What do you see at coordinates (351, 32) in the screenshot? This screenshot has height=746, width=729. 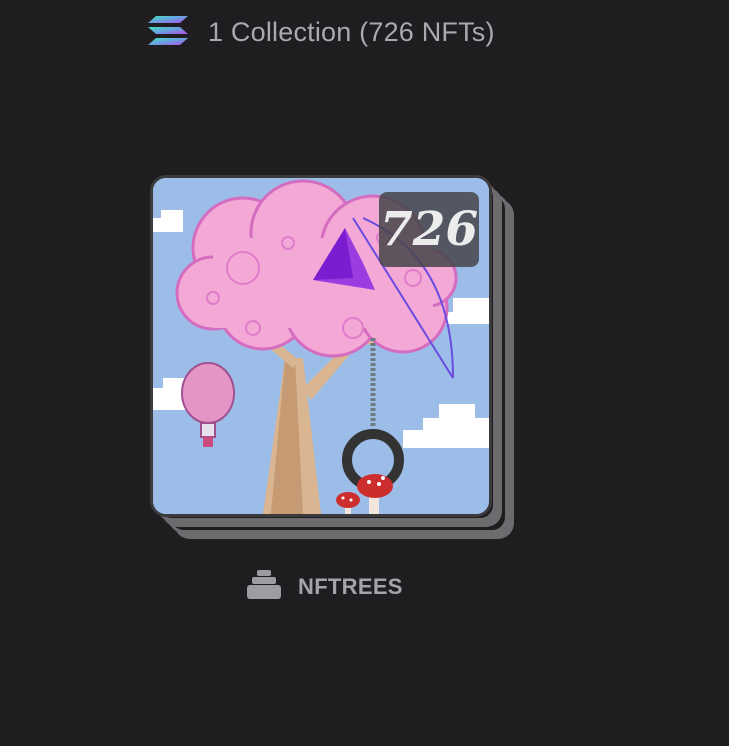 I see `collection-summary-title: 1 Collection (726 NFTs)` at bounding box center [351, 32].